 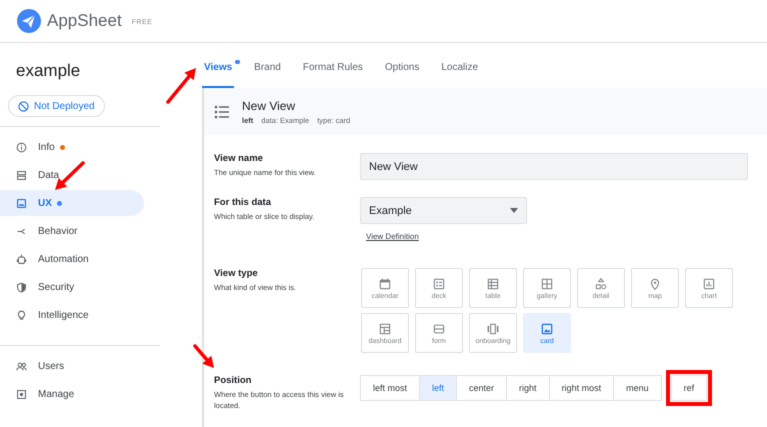 What do you see at coordinates (72, 231) in the screenshot?
I see `sidebar-item: Behavior` at bounding box center [72, 231].